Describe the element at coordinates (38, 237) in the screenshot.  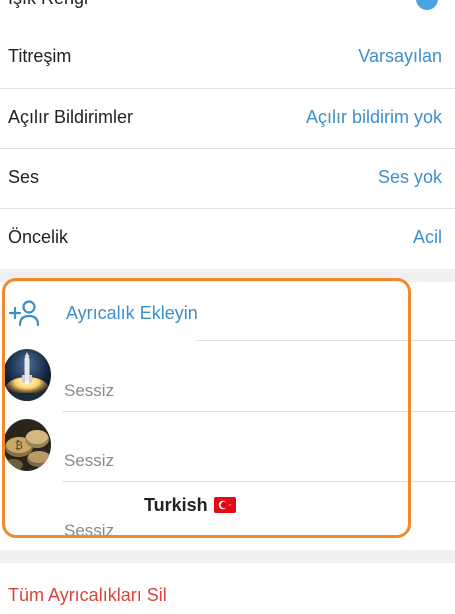
I see `priority-label: Öncelik` at that location.